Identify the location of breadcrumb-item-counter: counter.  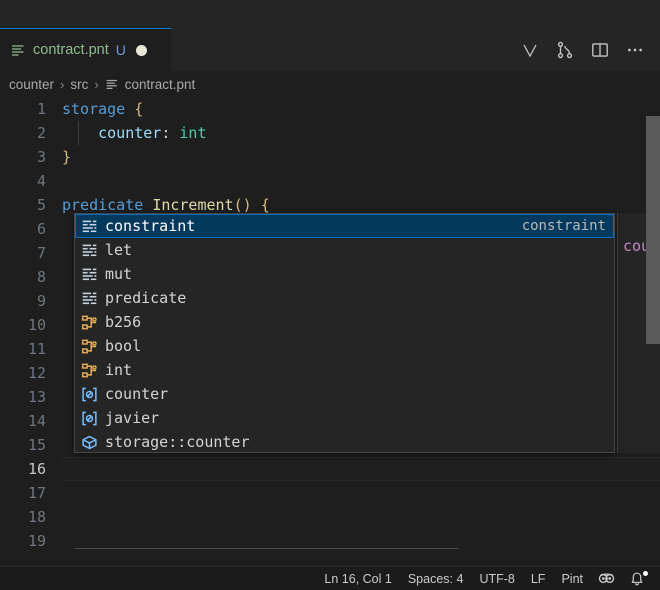
(31, 84).